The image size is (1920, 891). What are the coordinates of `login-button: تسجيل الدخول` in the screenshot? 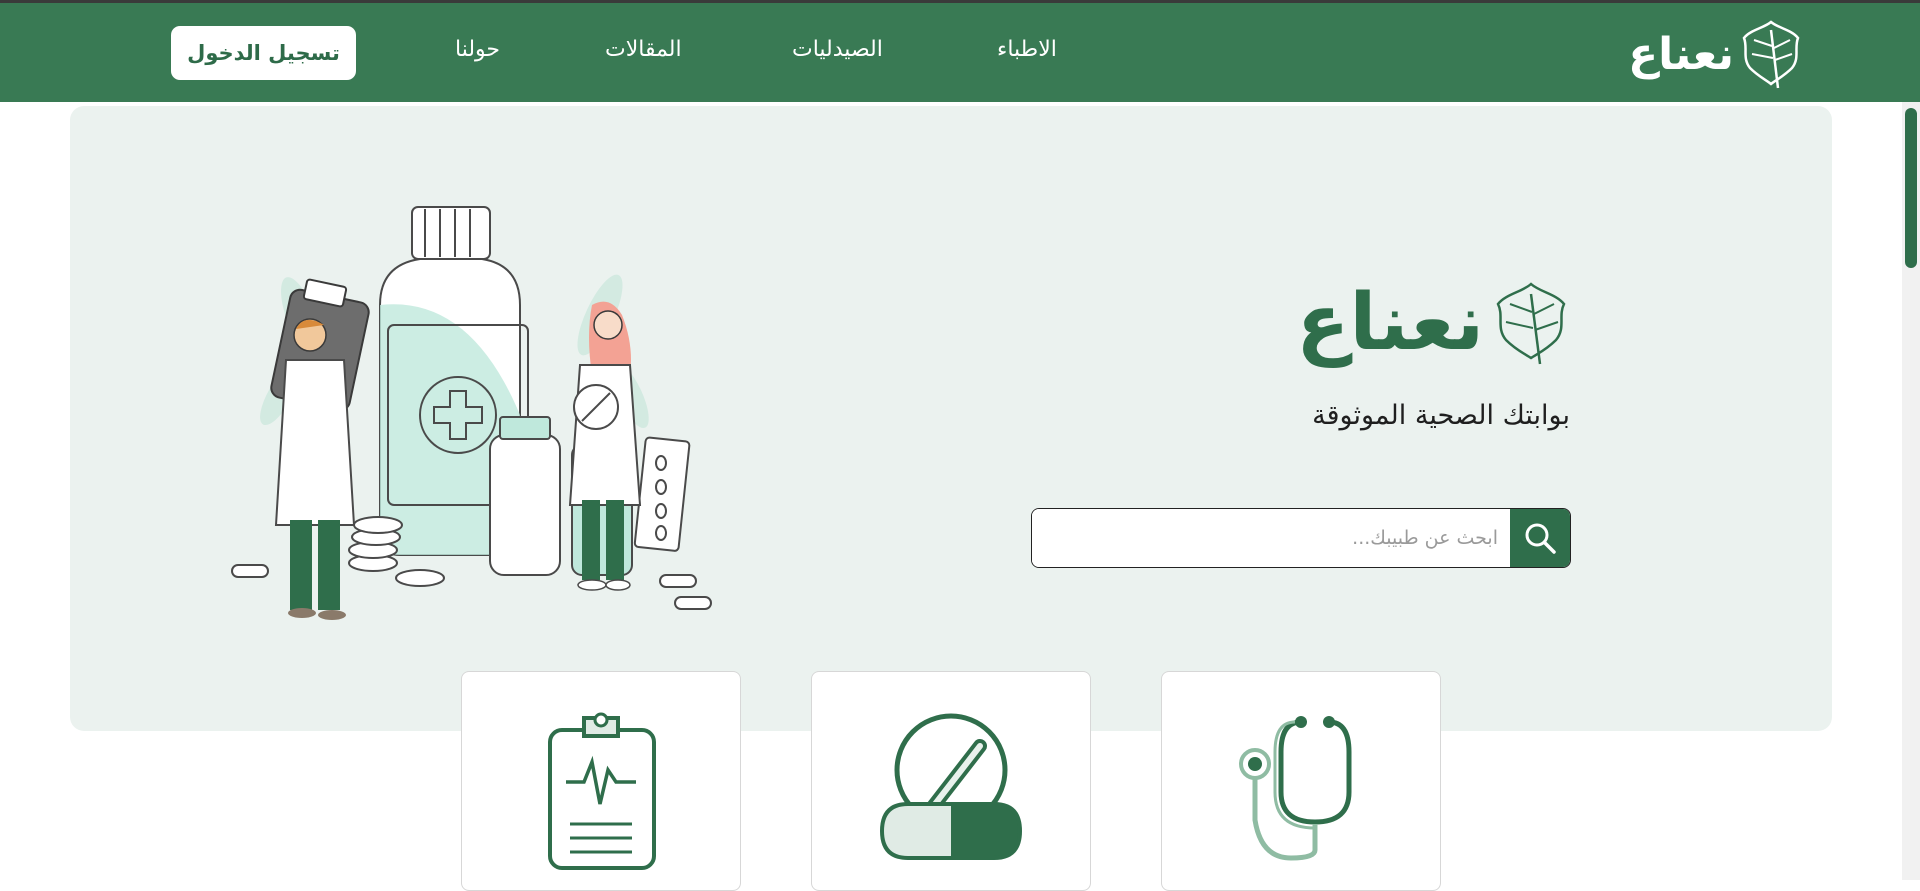 It's located at (263, 53).